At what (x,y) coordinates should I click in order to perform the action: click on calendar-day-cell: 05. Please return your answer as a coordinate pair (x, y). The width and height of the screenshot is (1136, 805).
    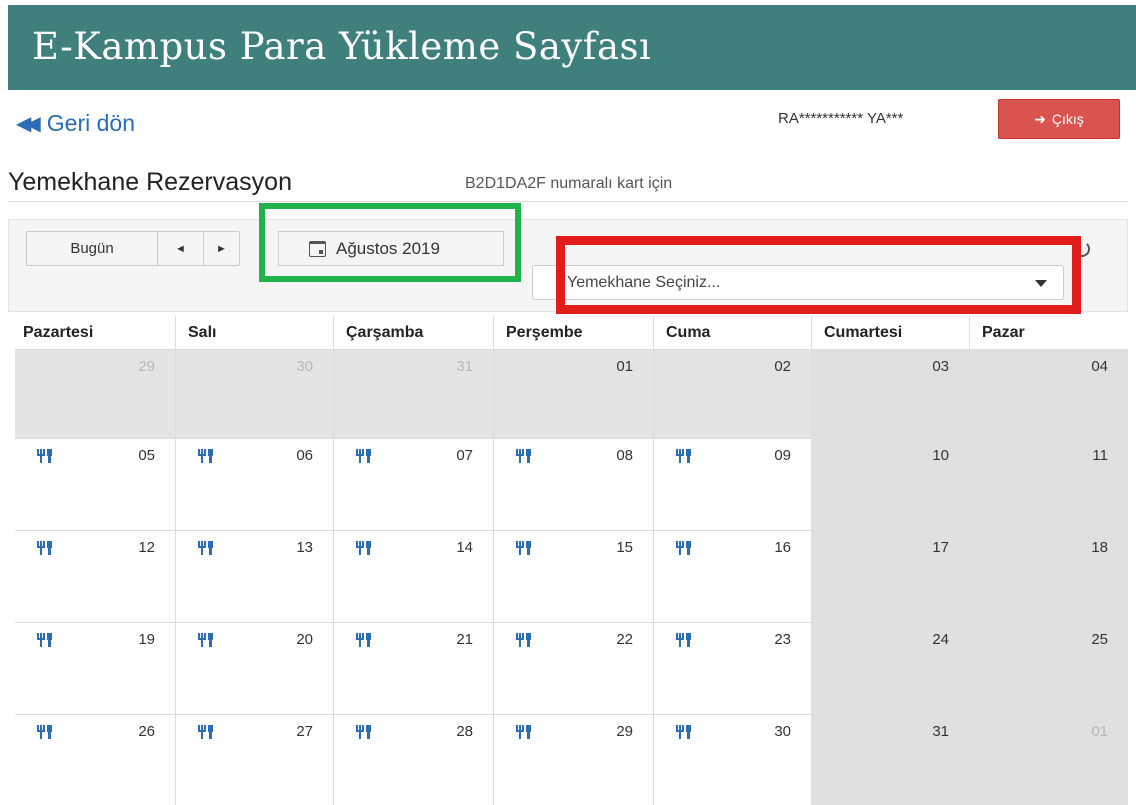
    Looking at the image, I should click on (95, 484).